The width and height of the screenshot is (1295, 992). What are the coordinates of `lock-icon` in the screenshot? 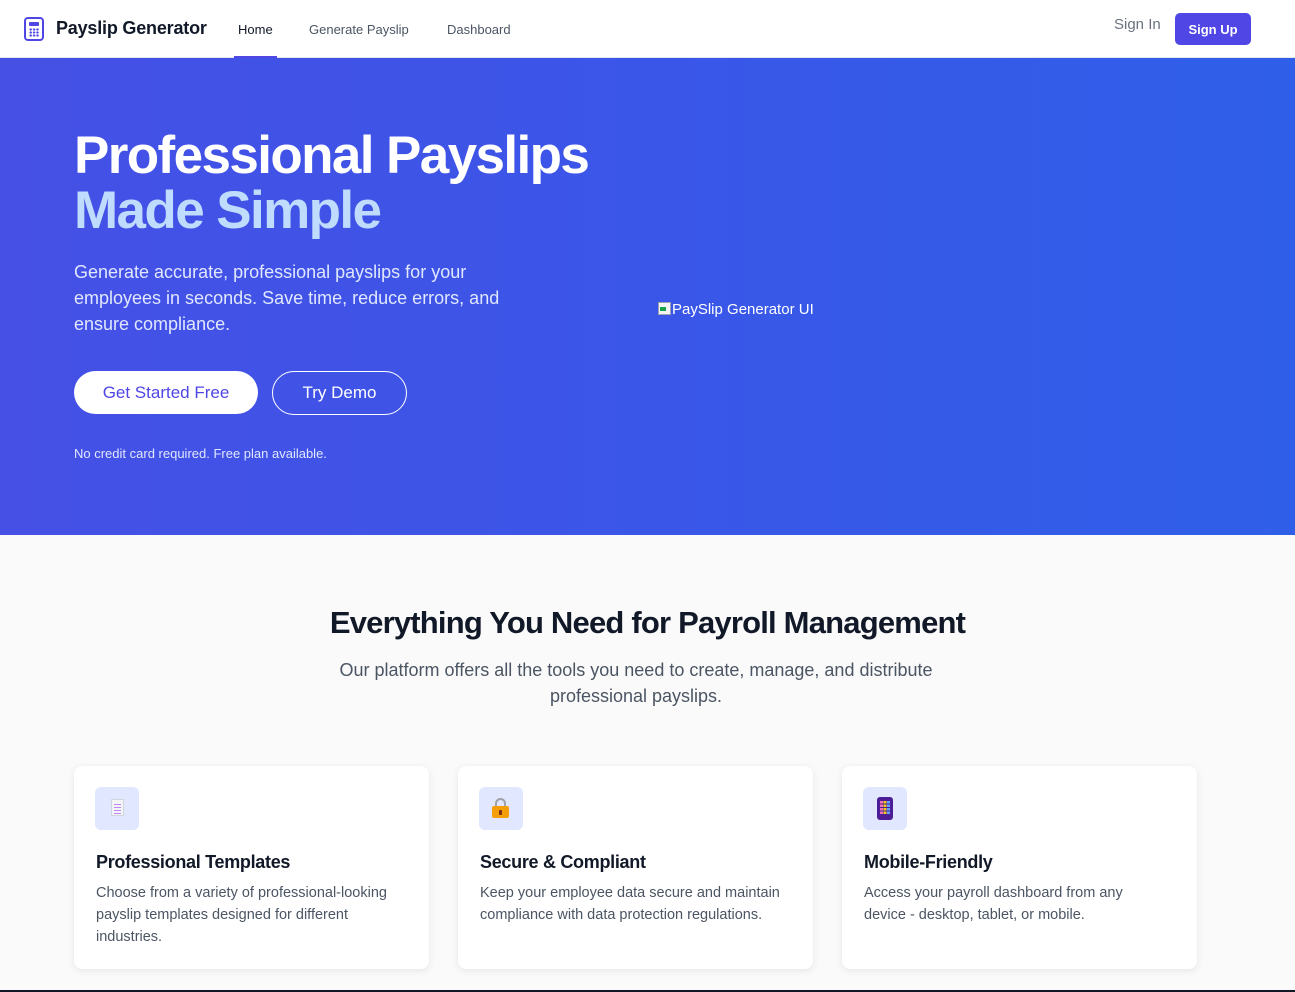 It's located at (501, 808).